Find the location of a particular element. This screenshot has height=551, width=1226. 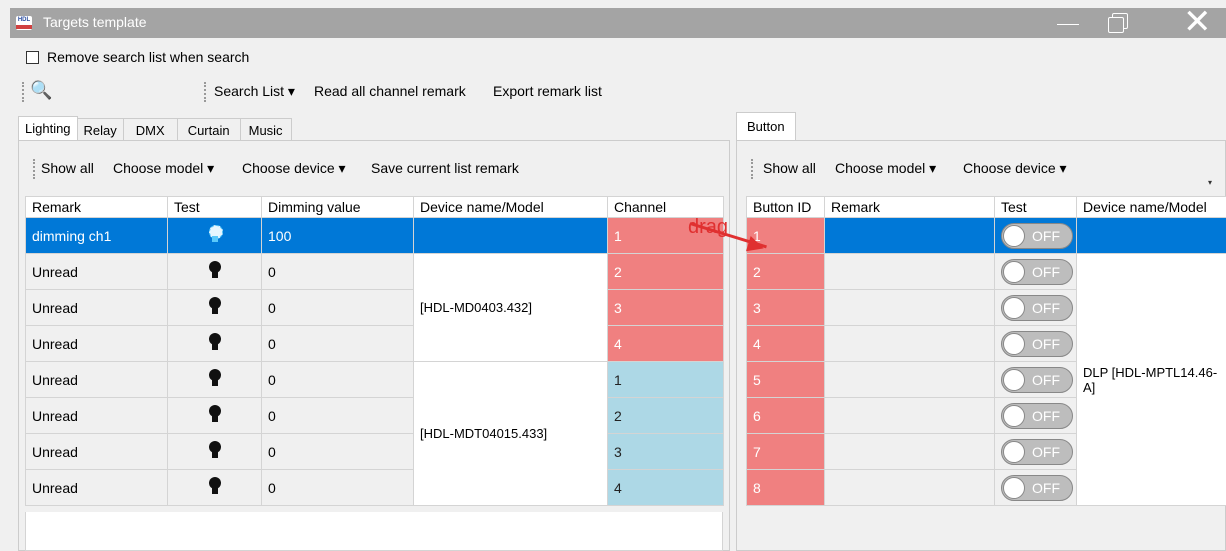

button-id-cell: 4 is located at coordinates (785, 343).